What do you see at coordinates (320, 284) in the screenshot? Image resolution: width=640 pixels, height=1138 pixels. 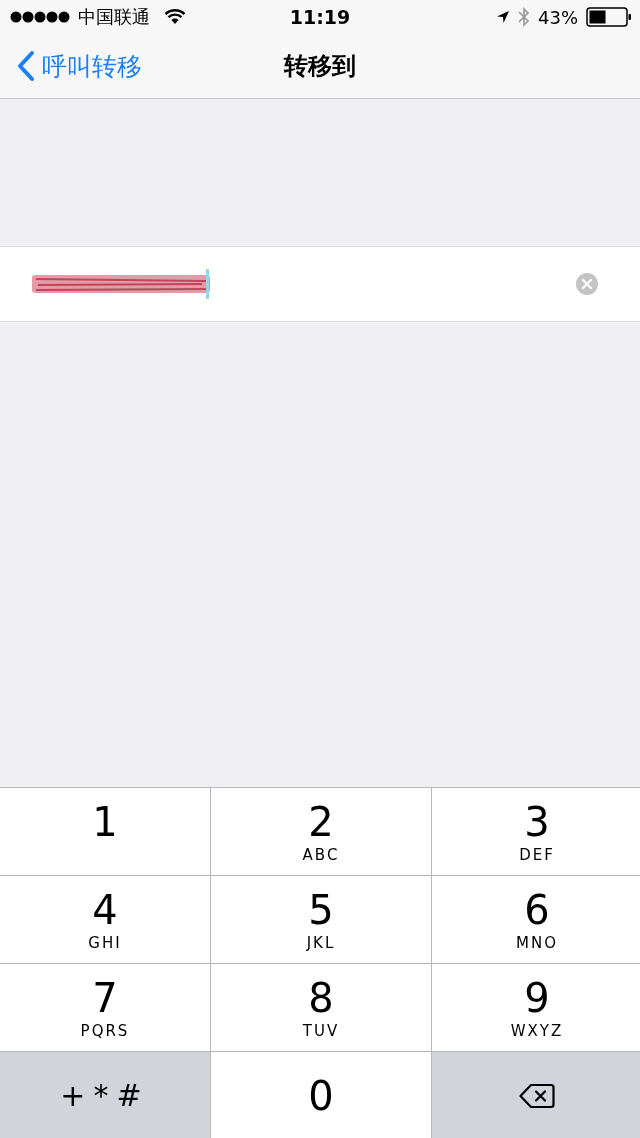 I see `number-field` at bounding box center [320, 284].